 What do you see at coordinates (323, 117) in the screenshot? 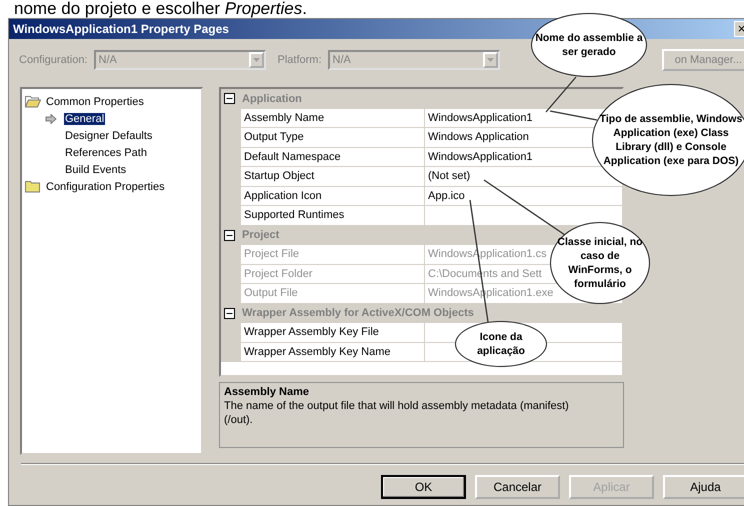
I see `property-name: Assembly Name` at bounding box center [323, 117].